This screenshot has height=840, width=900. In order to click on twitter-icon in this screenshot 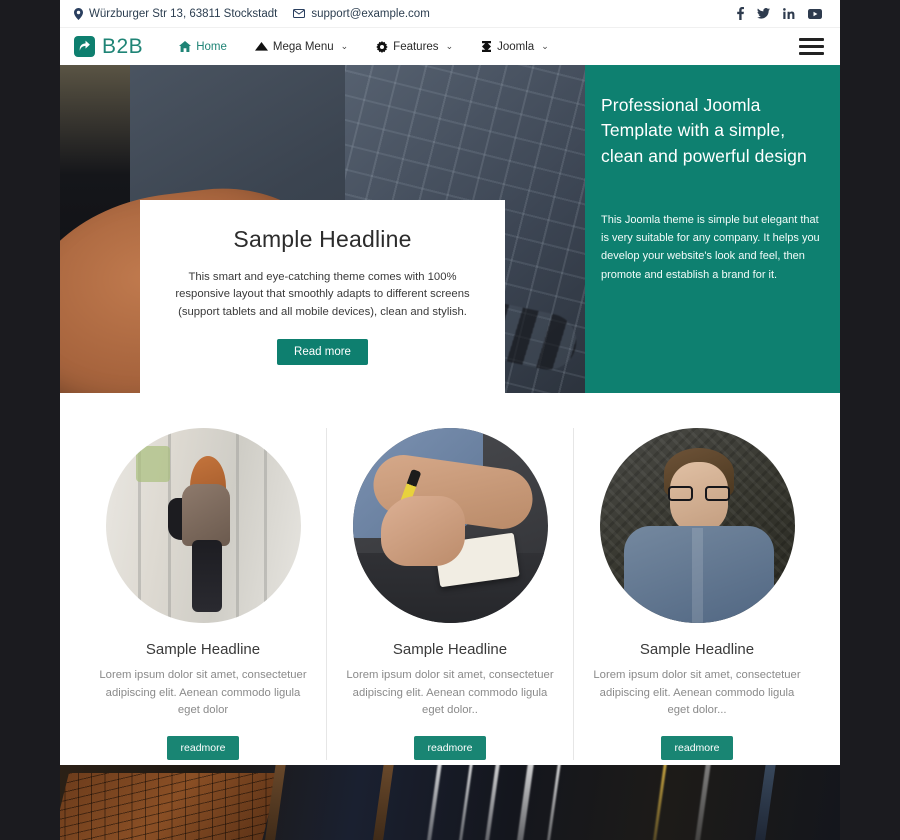, I will do `click(763, 13)`.